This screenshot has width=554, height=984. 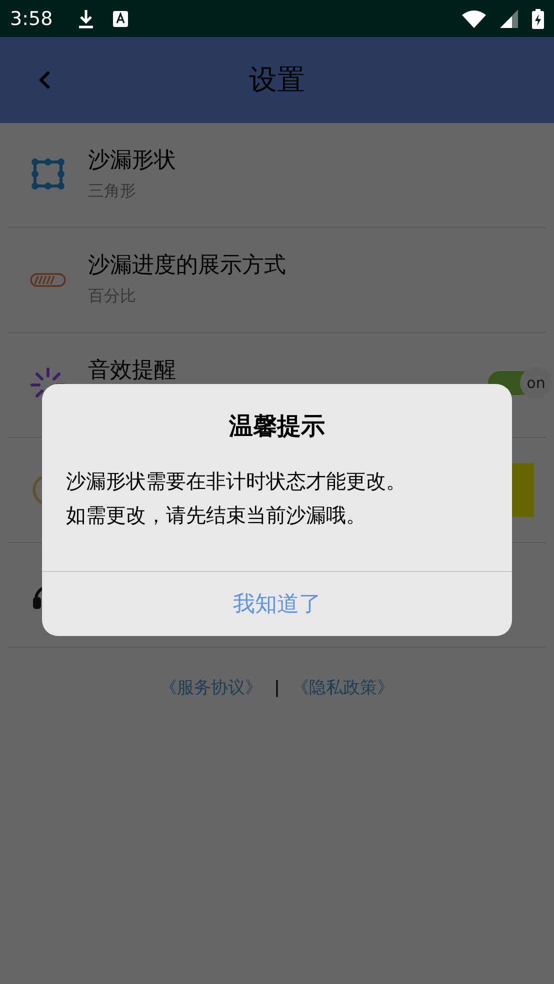 What do you see at coordinates (538, 18) in the screenshot?
I see `battery-icon` at bounding box center [538, 18].